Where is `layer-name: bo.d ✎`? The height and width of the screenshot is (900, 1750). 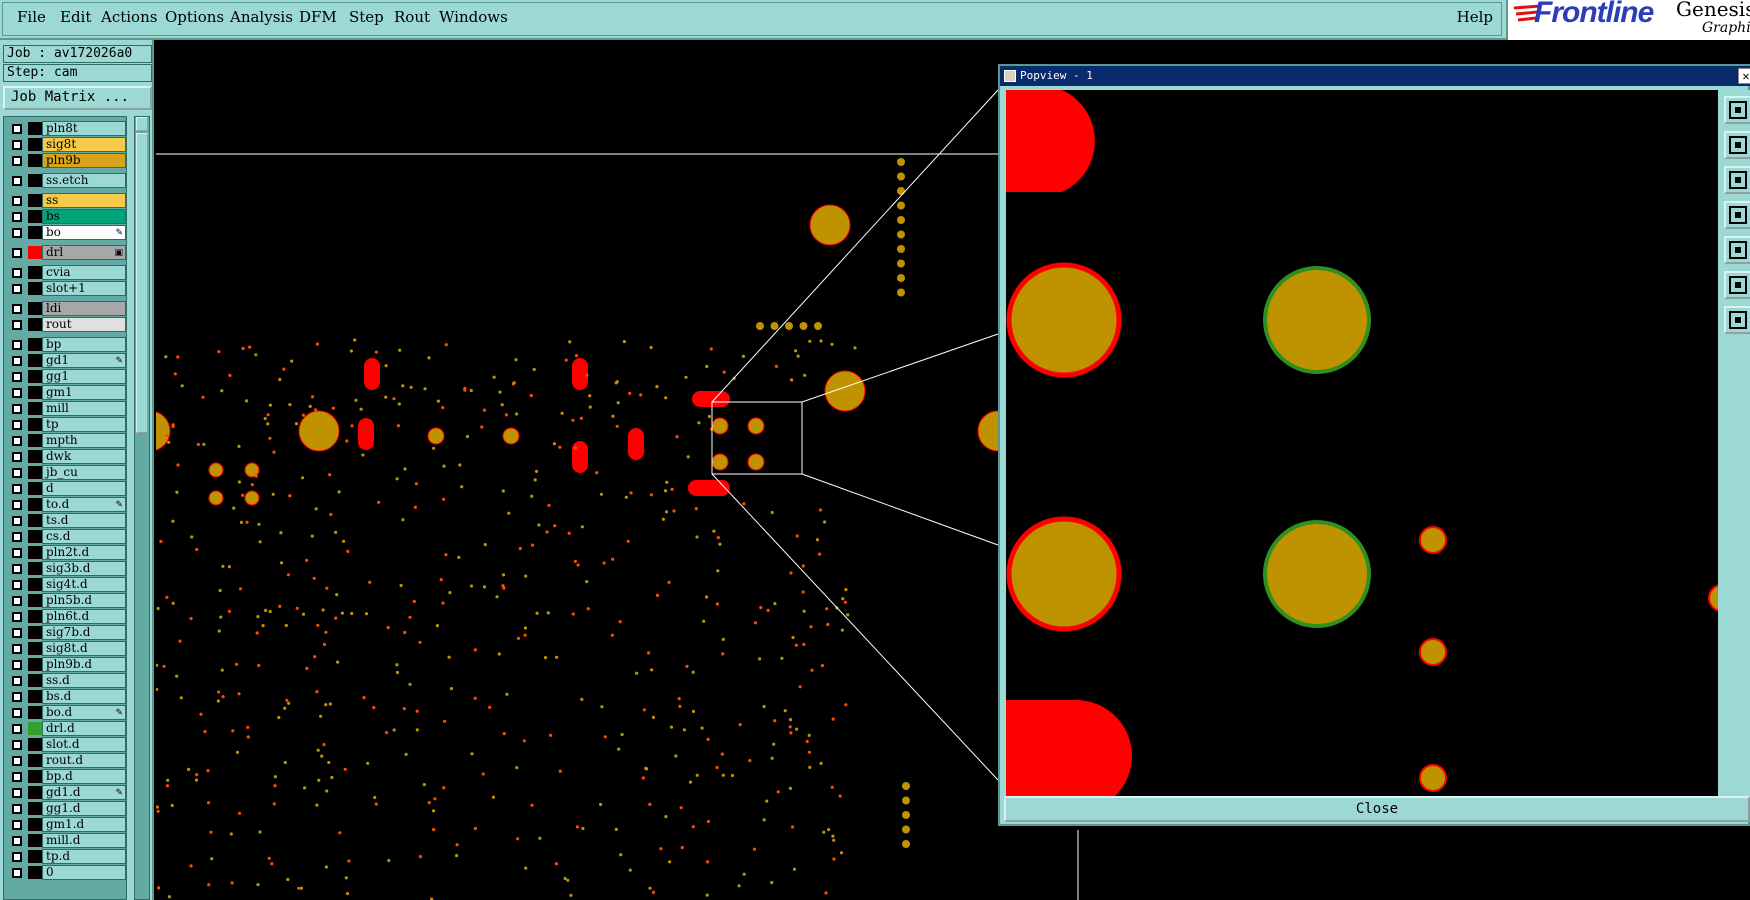 layer-name: bo.d ✎ is located at coordinates (84, 712).